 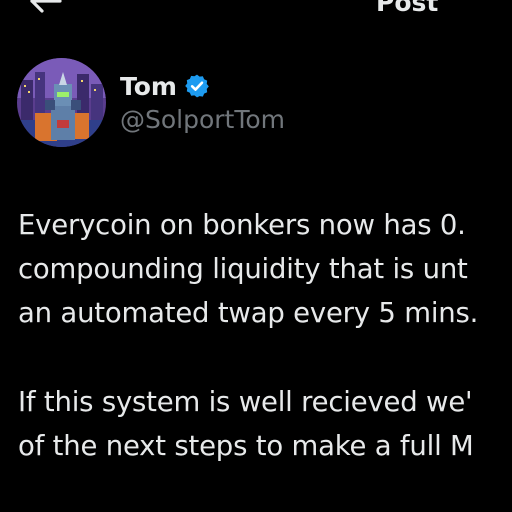 I want to click on post-line: of the next steps to make a full M, so click(x=246, y=446).